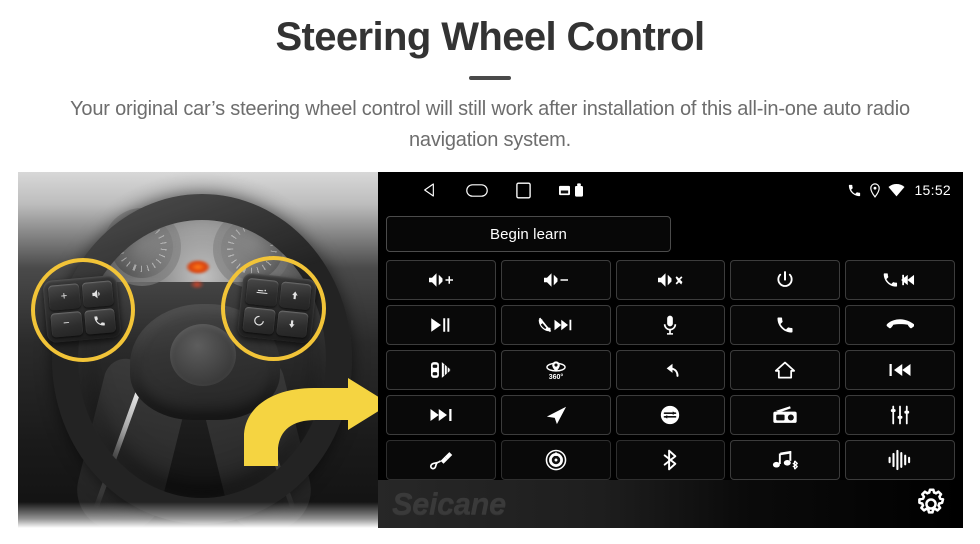  I want to click on parking-radar-icon, so click(440, 370).